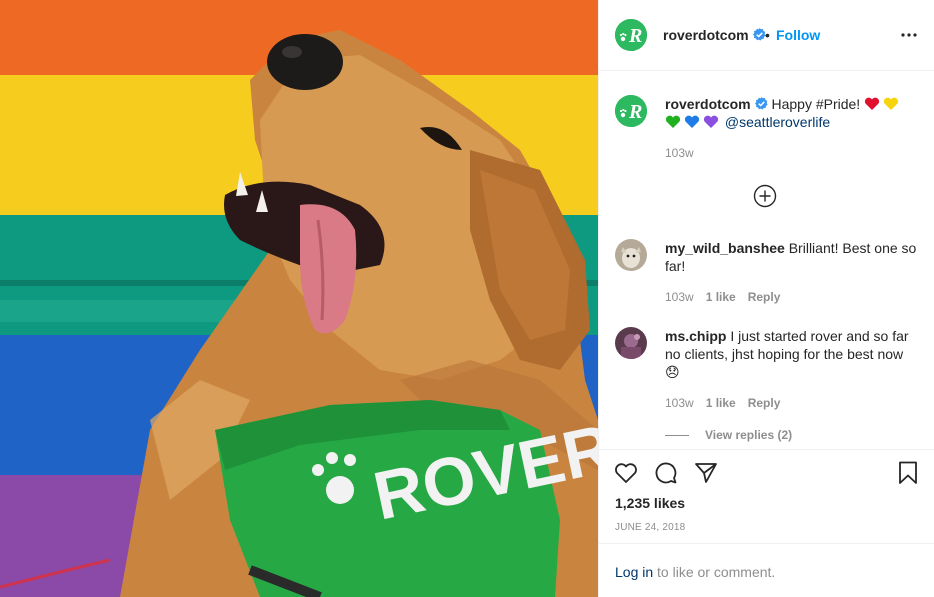 The width and height of the screenshot is (934, 597). What do you see at coordinates (650, 503) in the screenshot?
I see `likes-count: 1,235 likes` at bounding box center [650, 503].